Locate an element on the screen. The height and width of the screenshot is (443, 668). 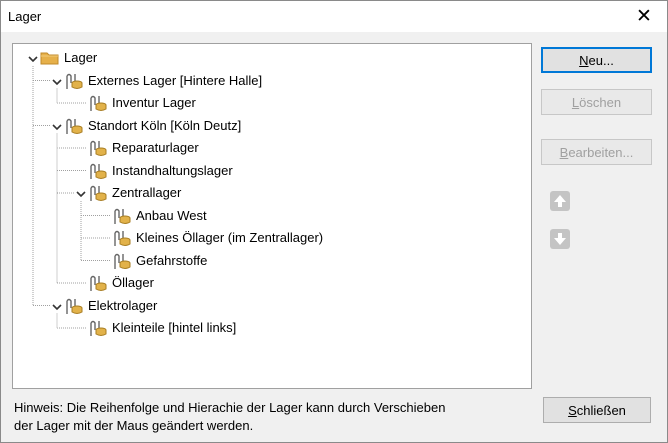
schliessen-mnemonic: S is located at coordinates (572, 410).